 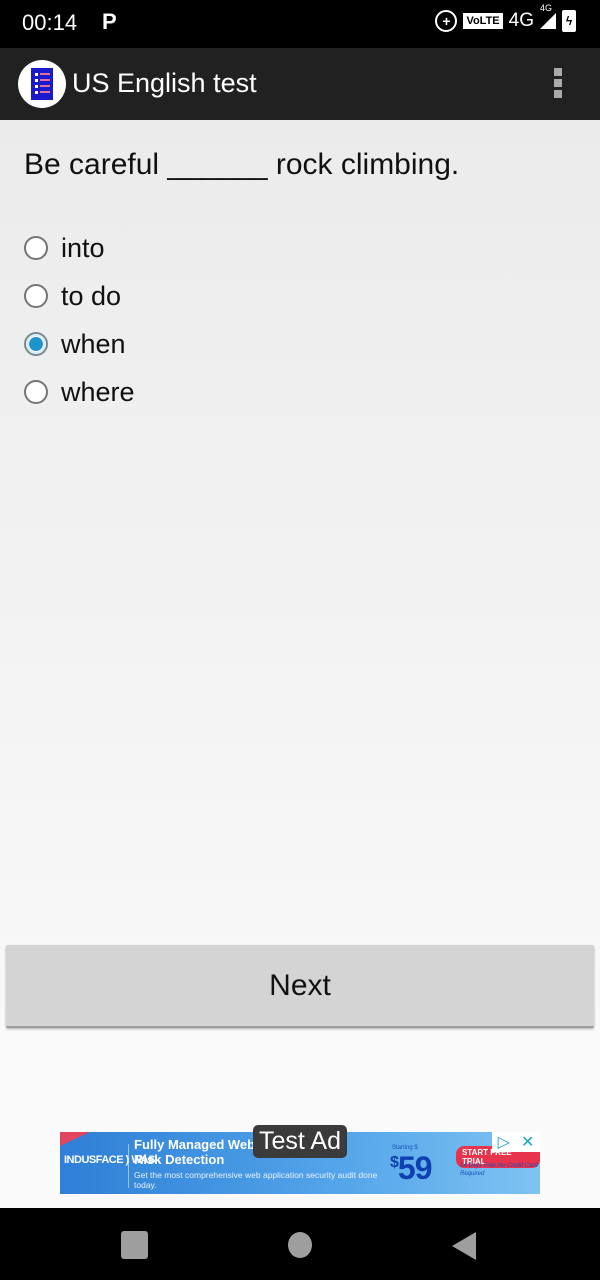 What do you see at coordinates (394, 1162) in the screenshot?
I see `ad-price-symbol: $` at bounding box center [394, 1162].